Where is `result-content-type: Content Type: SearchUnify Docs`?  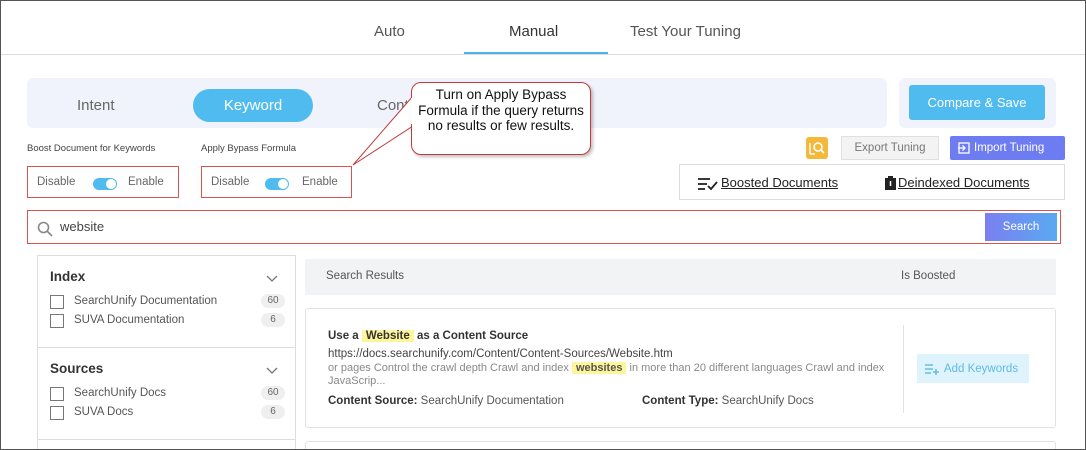
result-content-type: Content Type: SearchUnify Docs is located at coordinates (728, 401).